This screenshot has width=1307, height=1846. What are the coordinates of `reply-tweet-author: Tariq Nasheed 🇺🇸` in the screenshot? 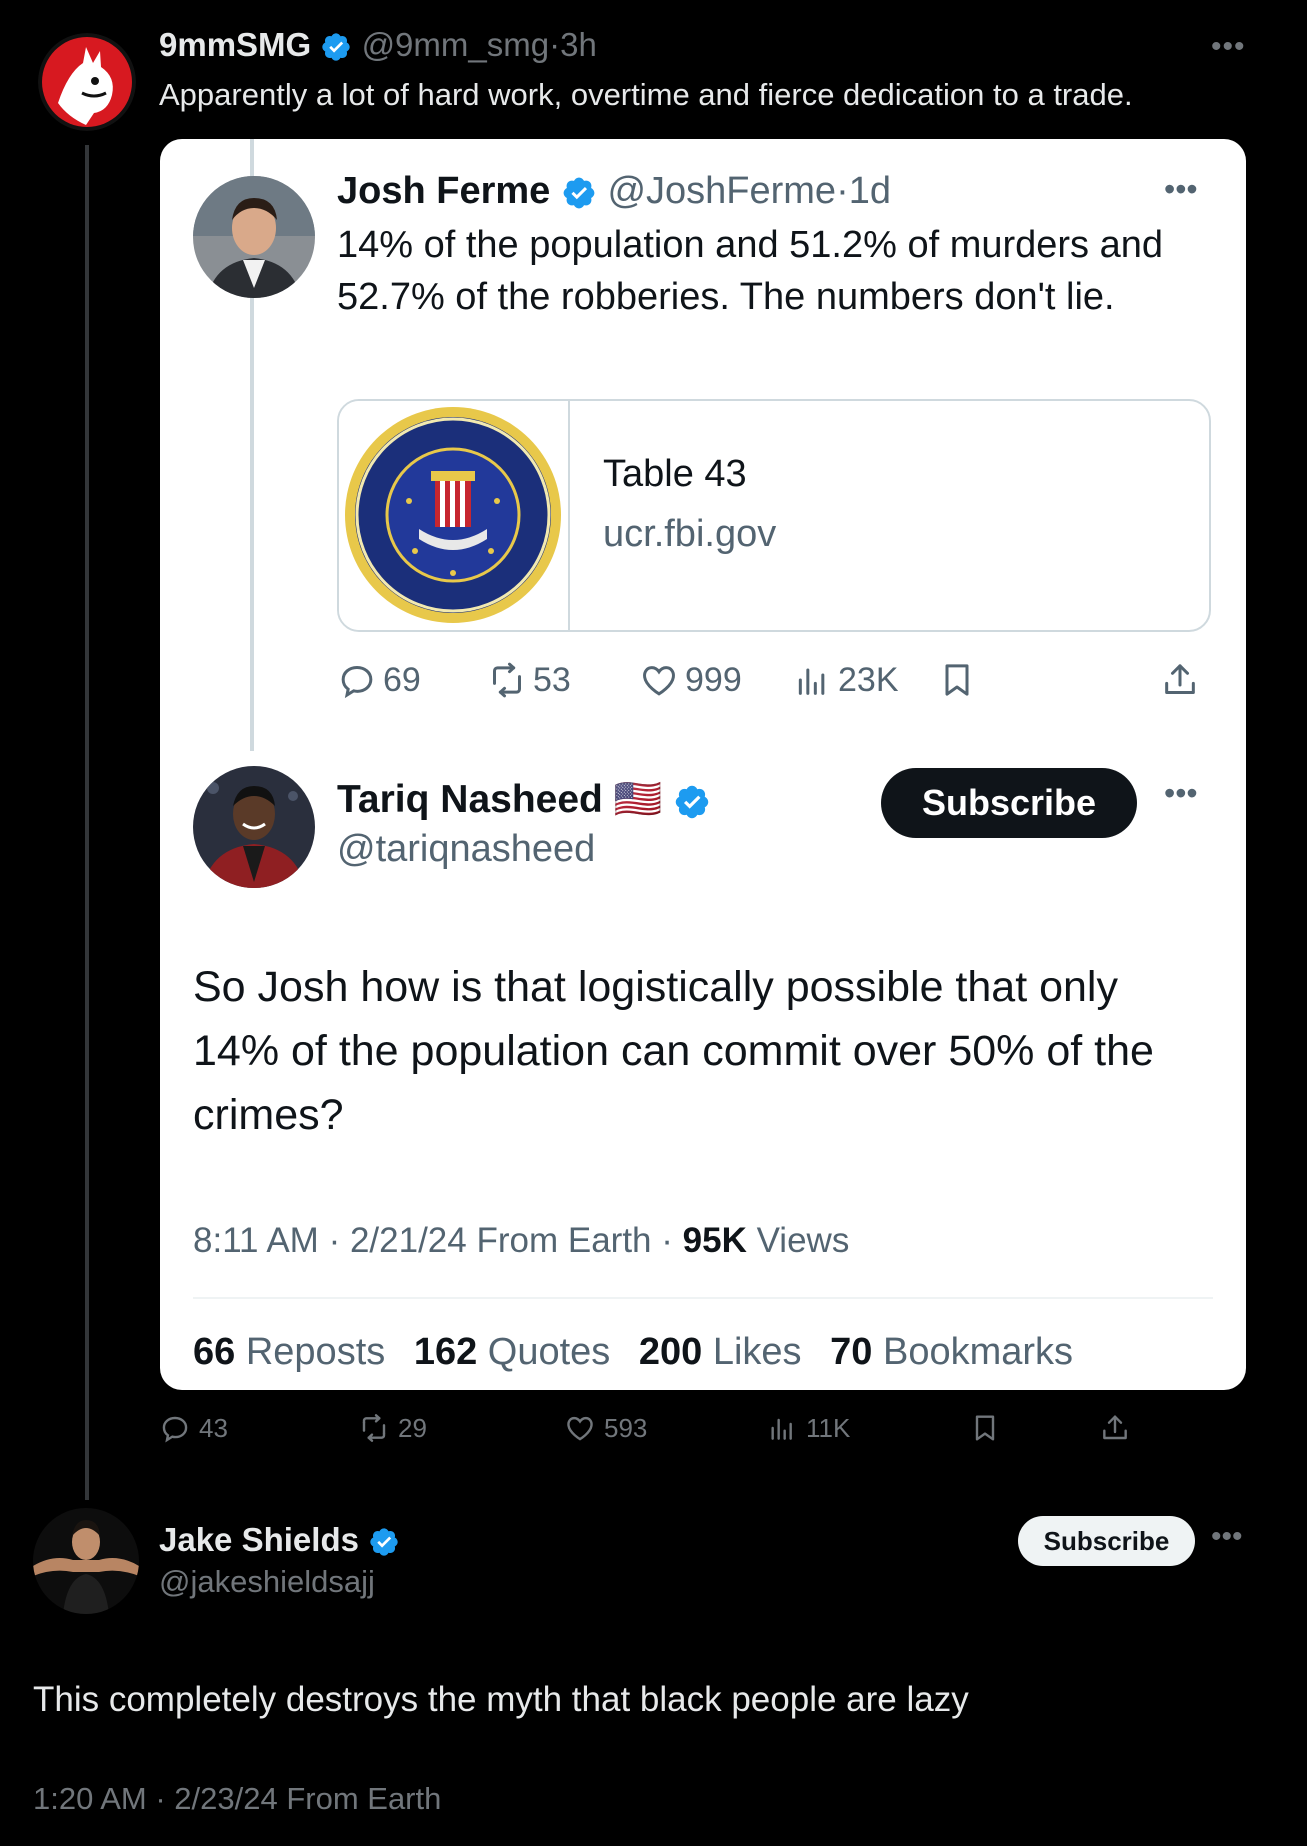 It's located at (524, 800).